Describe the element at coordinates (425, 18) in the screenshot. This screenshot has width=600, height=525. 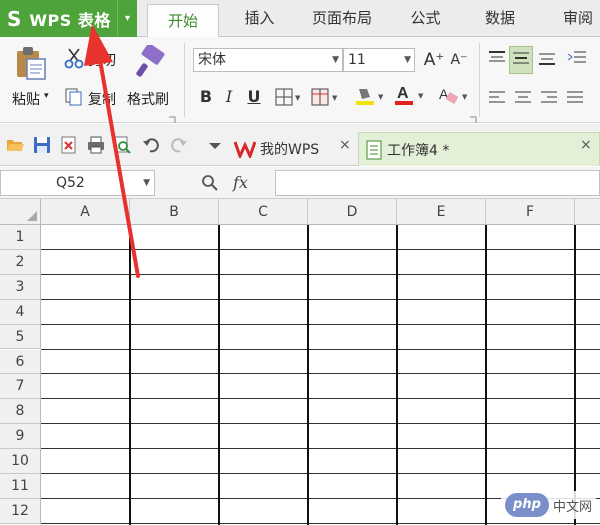
I see `tab-formulas: 公式` at that location.